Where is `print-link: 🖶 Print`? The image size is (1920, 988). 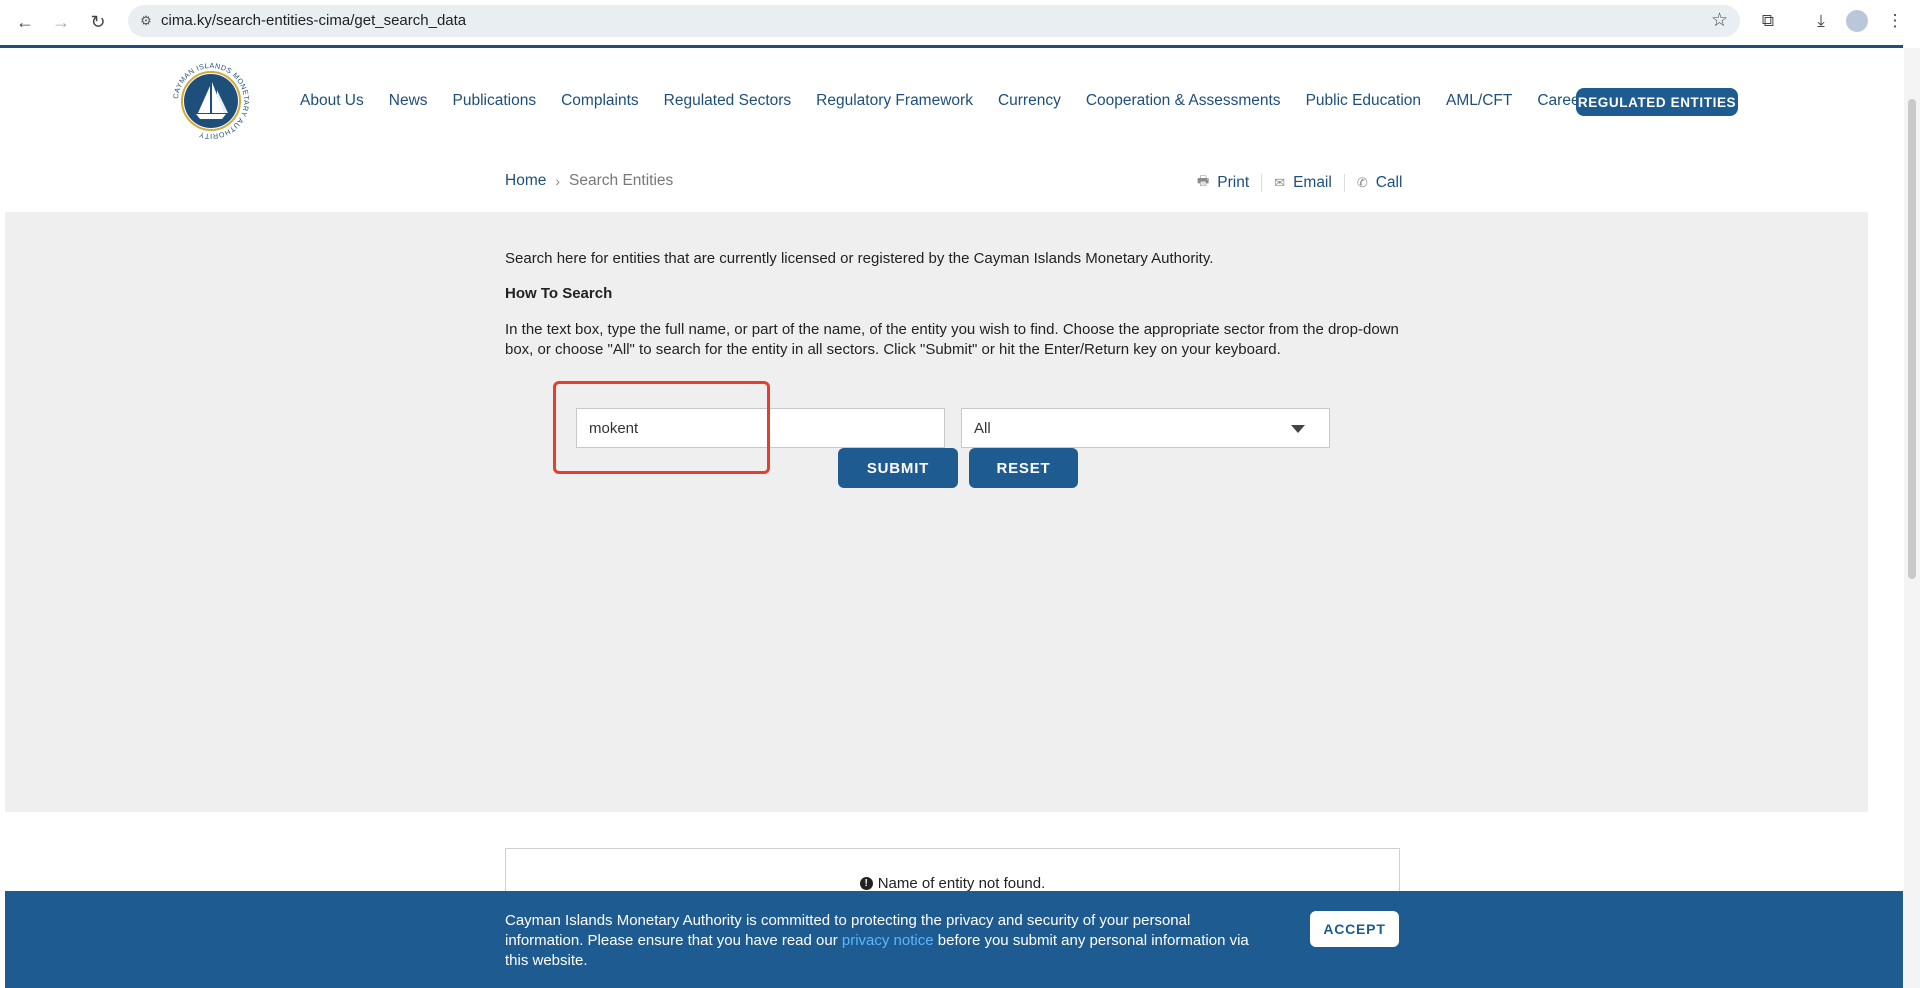 print-link: 🖶 Print is located at coordinates (1223, 183).